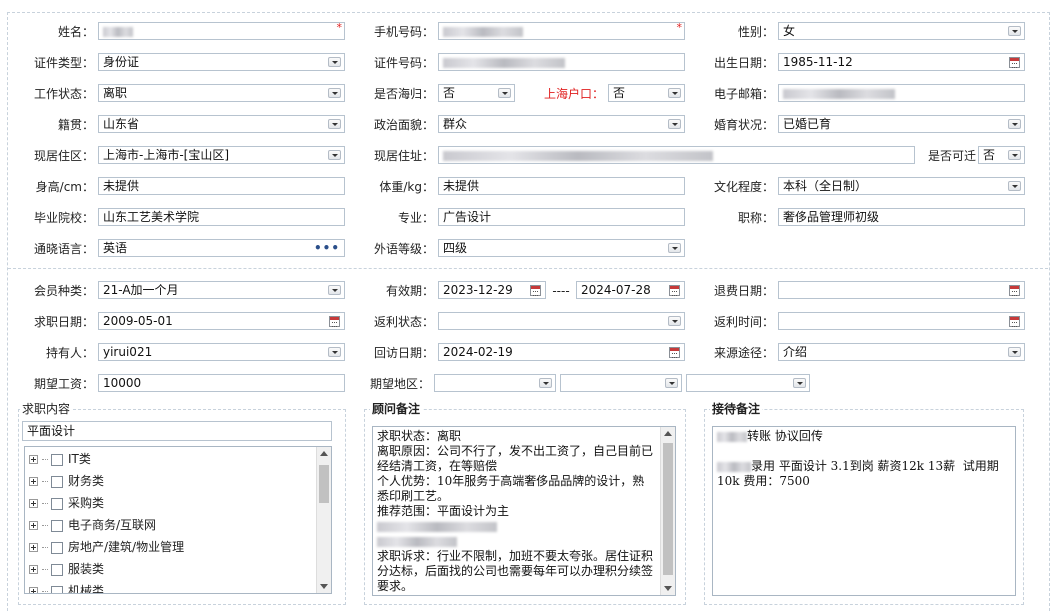 Image resolution: width=1055 pixels, height=611 pixels. Describe the element at coordinates (1001, 155) in the screenshot. I see `relocate-select: 否` at that location.